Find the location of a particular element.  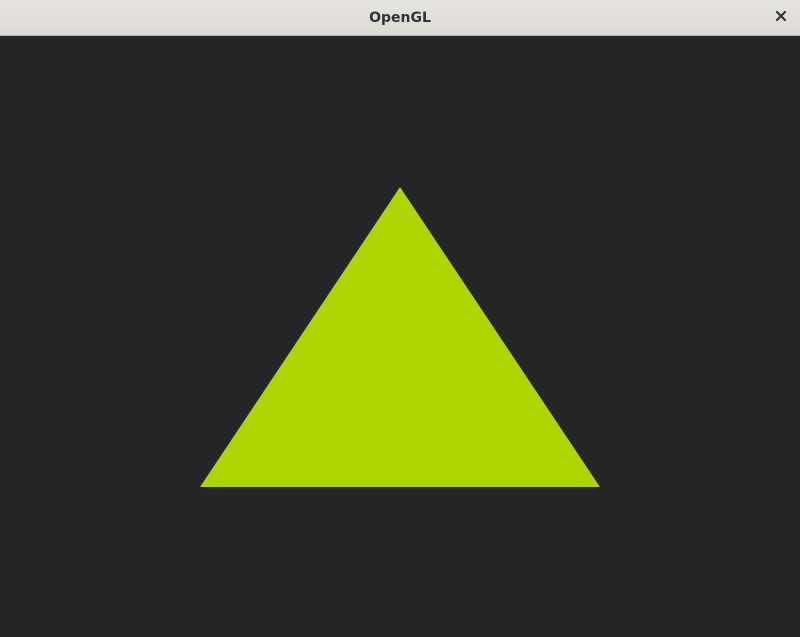

close-icon is located at coordinates (781, 18).